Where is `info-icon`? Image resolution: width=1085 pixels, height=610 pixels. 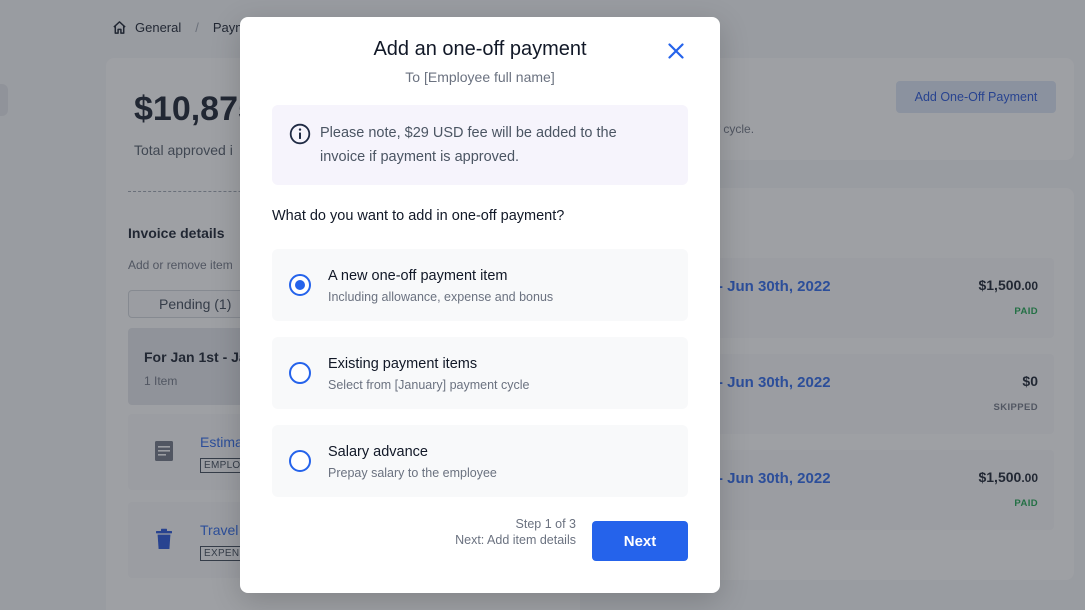
info-icon is located at coordinates (300, 134).